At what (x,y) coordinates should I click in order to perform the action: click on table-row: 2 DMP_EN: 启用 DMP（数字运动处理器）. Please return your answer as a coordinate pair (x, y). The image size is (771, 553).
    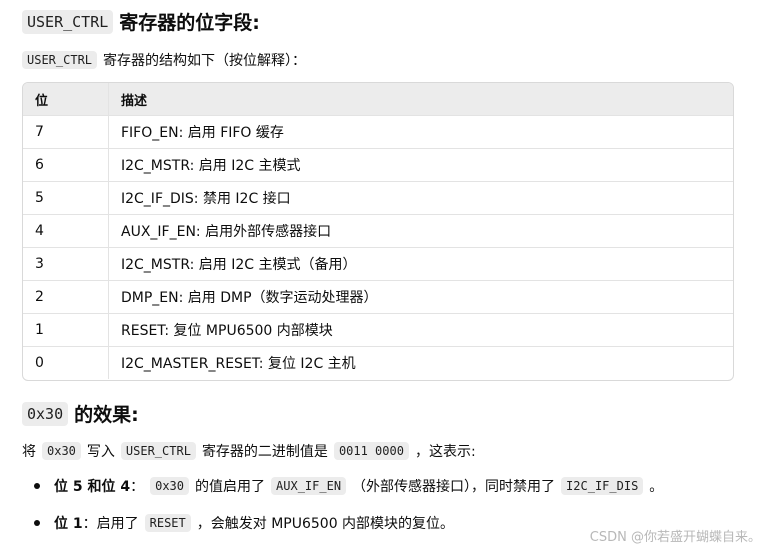
    Looking at the image, I should click on (378, 297).